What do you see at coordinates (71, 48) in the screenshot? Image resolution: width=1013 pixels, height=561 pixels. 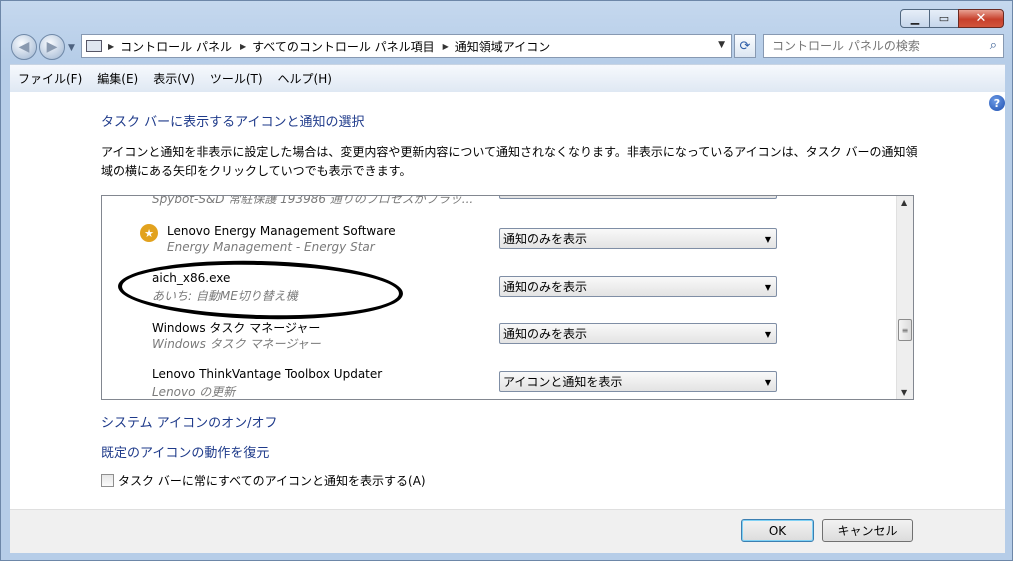 I see `recent-pages-dropdown: ▼` at bounding box center [71, 48].